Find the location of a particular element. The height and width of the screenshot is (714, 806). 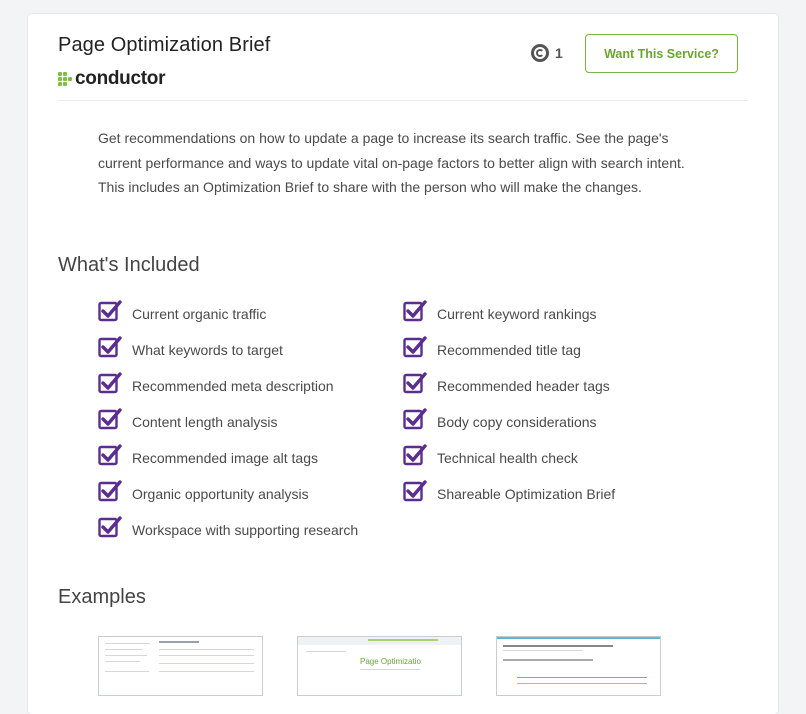

included-item-label: Content length analysis is located at coordinates (205, 422).